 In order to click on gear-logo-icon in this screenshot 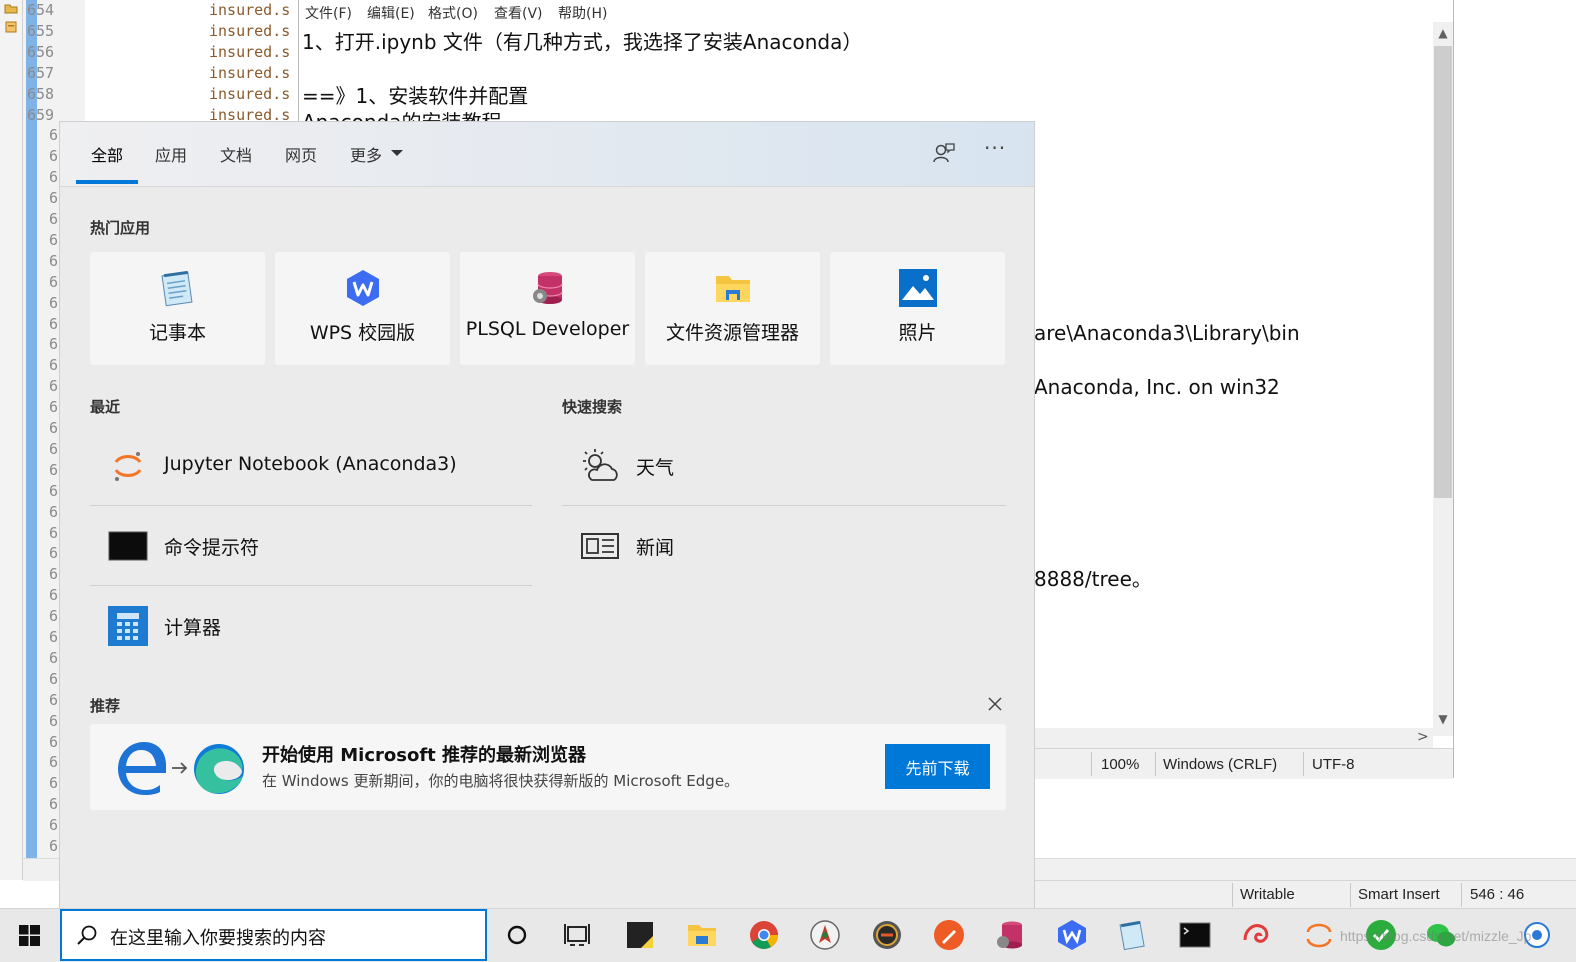, I will do `click(887, 935)`.